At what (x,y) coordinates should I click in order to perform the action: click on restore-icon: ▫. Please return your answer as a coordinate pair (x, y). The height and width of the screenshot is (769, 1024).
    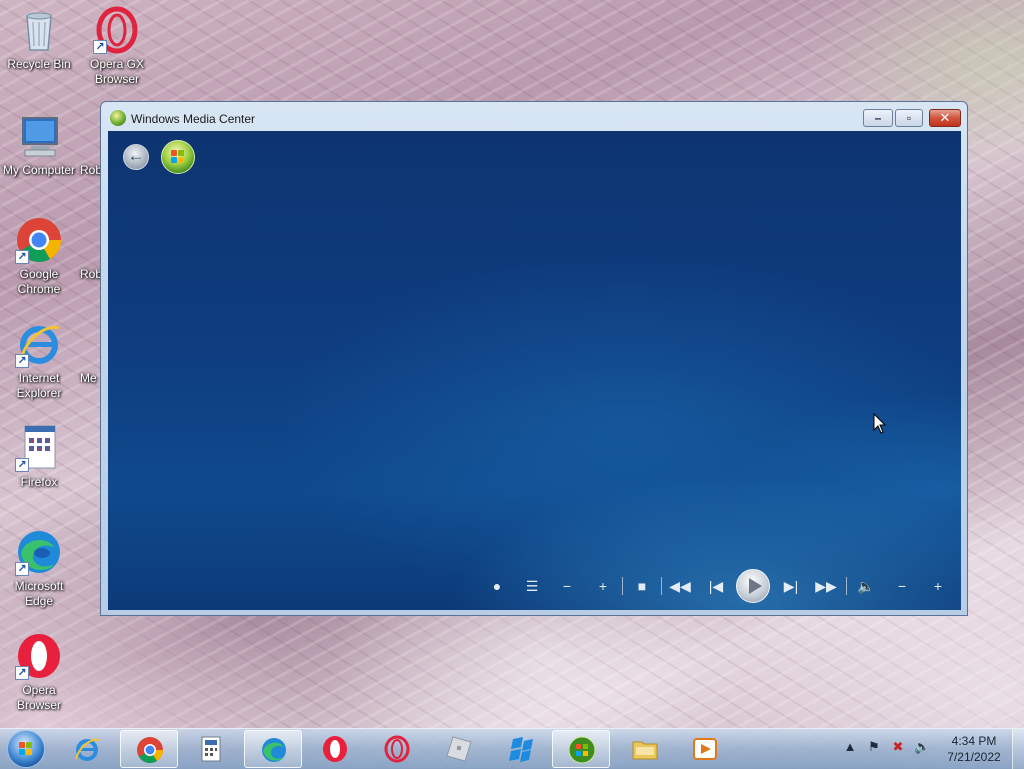
    Looking at the image, I should click on (909, 118).